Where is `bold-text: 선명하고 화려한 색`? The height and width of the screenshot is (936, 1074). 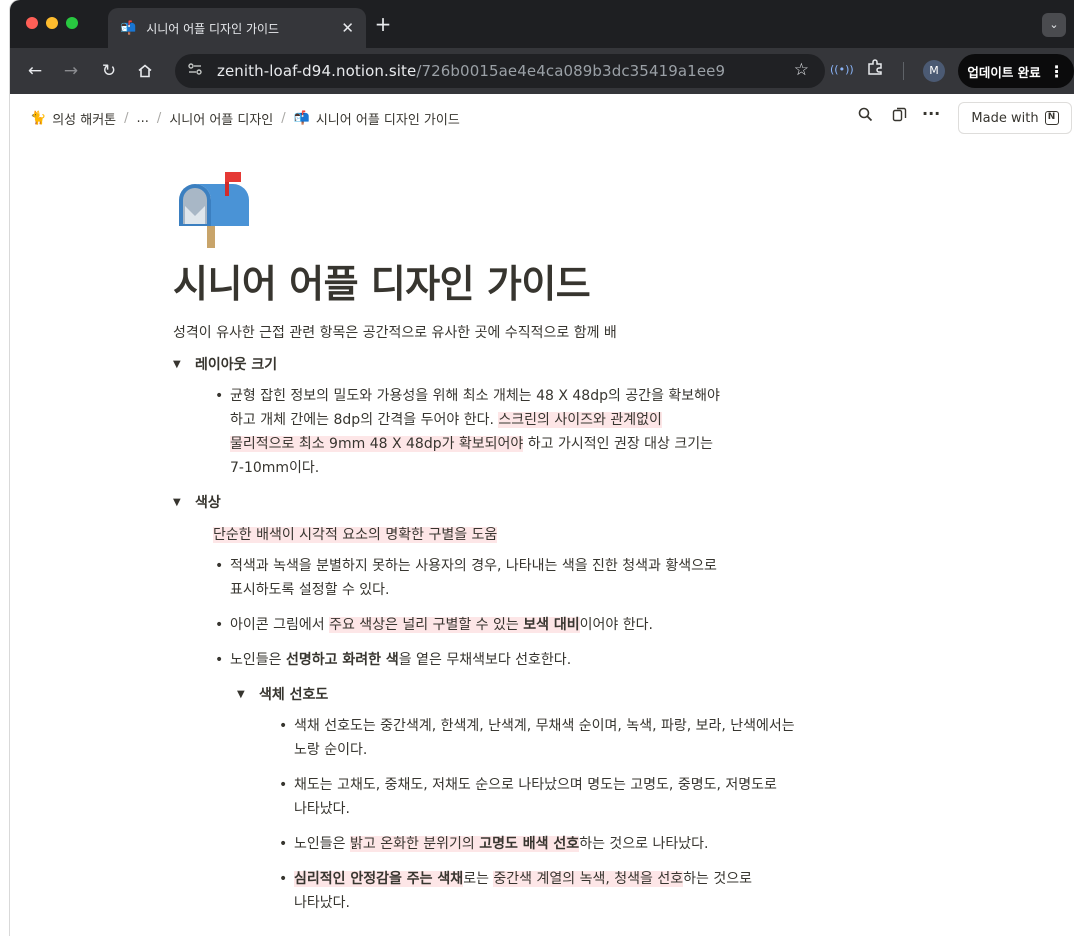
bold-text: 선명하고 화려한 색 is located at coordinates (342, 659).